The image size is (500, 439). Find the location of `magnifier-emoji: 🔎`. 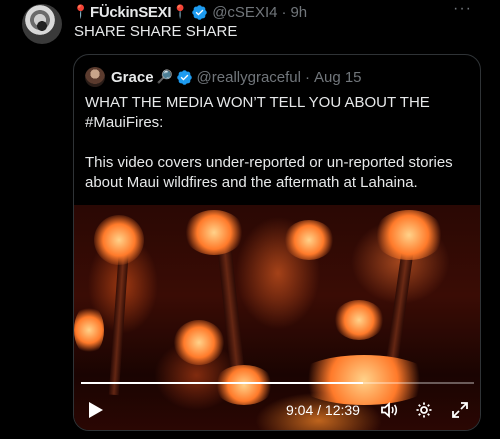

magnifier-emoji: 🔎 is located at coordinates (164, 76).